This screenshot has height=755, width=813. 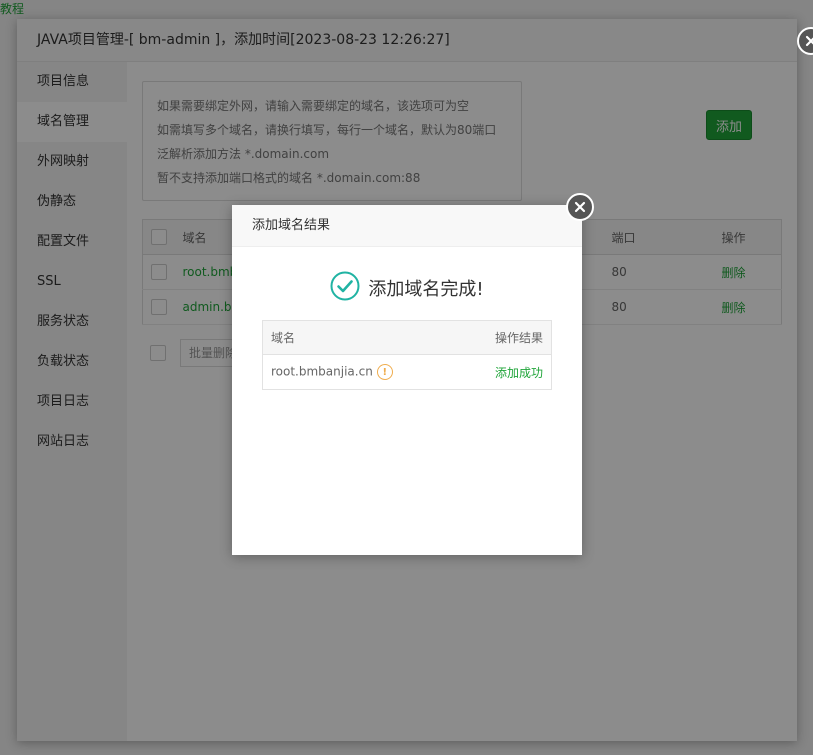 What do you see at coordinates (518, 372) in the screenshot?
I see `result-status: 添加成功` at bounding box center [518, 372].